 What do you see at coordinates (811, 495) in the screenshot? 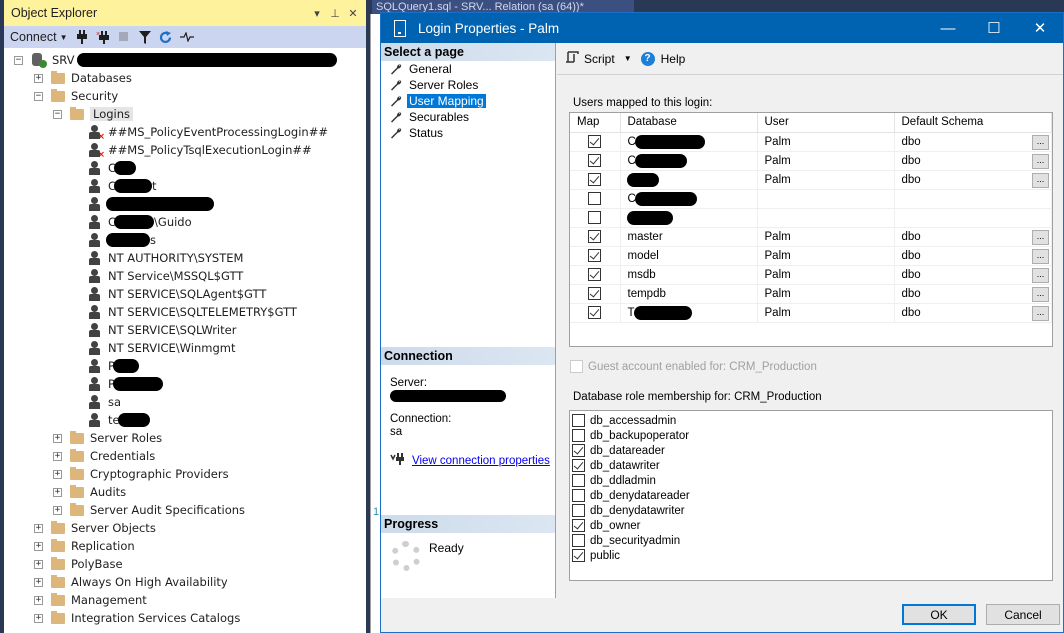
I see `role-item-db-denydatareader: db_denydatareader` at bounding box center [811, 495].